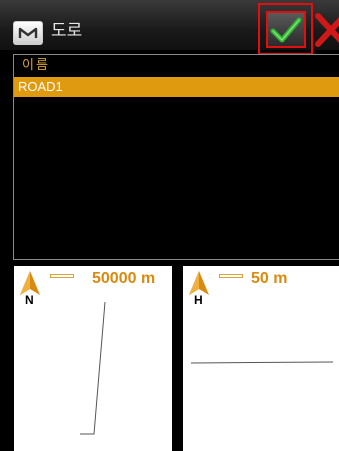 The width and height of the screenshot is (339, 451). I want to click on checkmark-icon, so click(286, 29).